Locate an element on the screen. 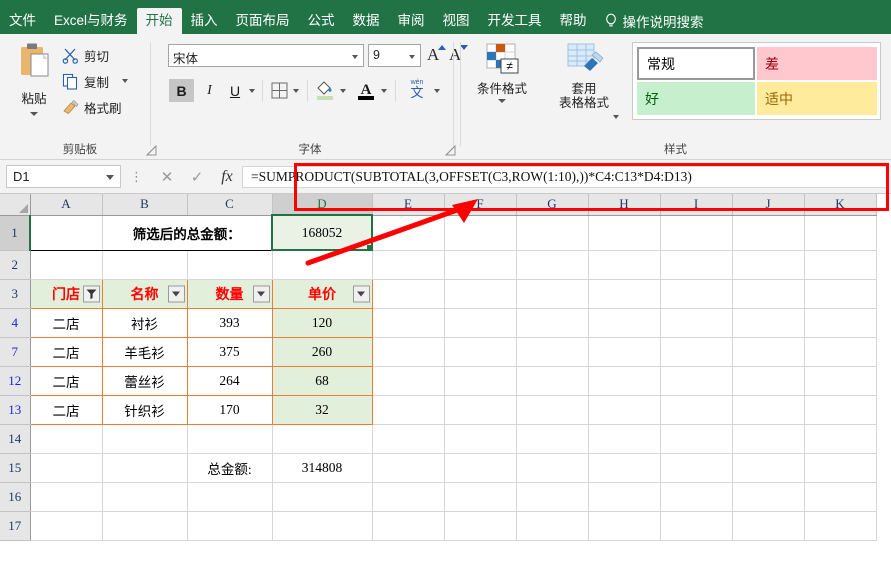  cell-I4 is located at coordinates (696, 323).